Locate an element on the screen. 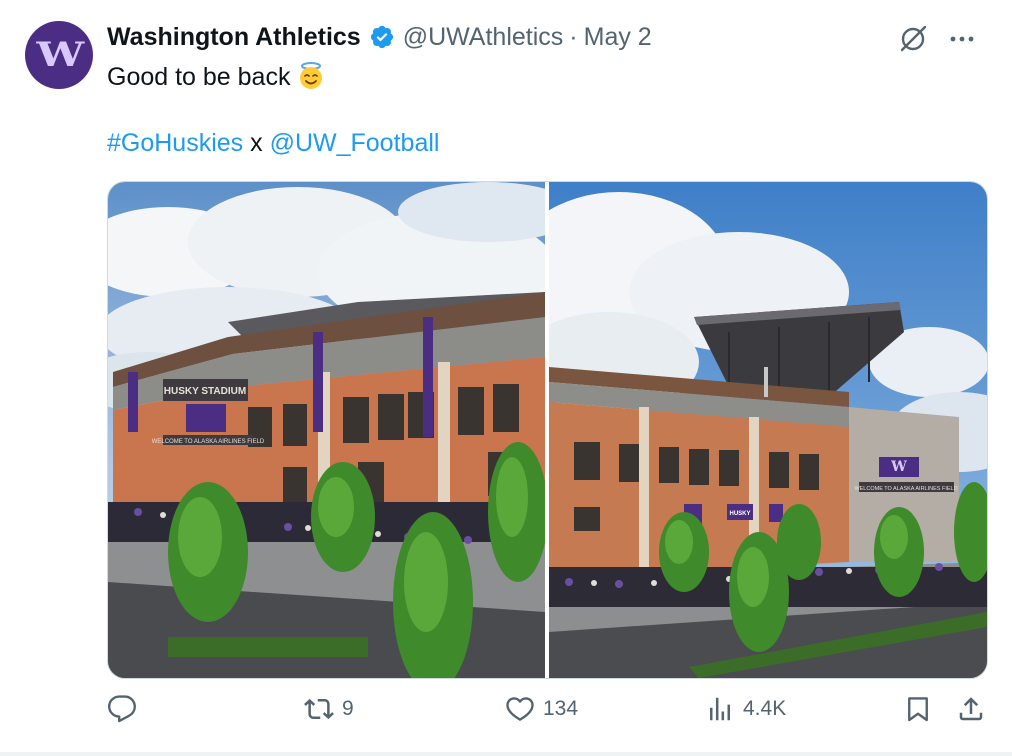 This screenshot has height=756, width=1012. hashtag-link: #GoHuskies is located at coordinates (175, 143).